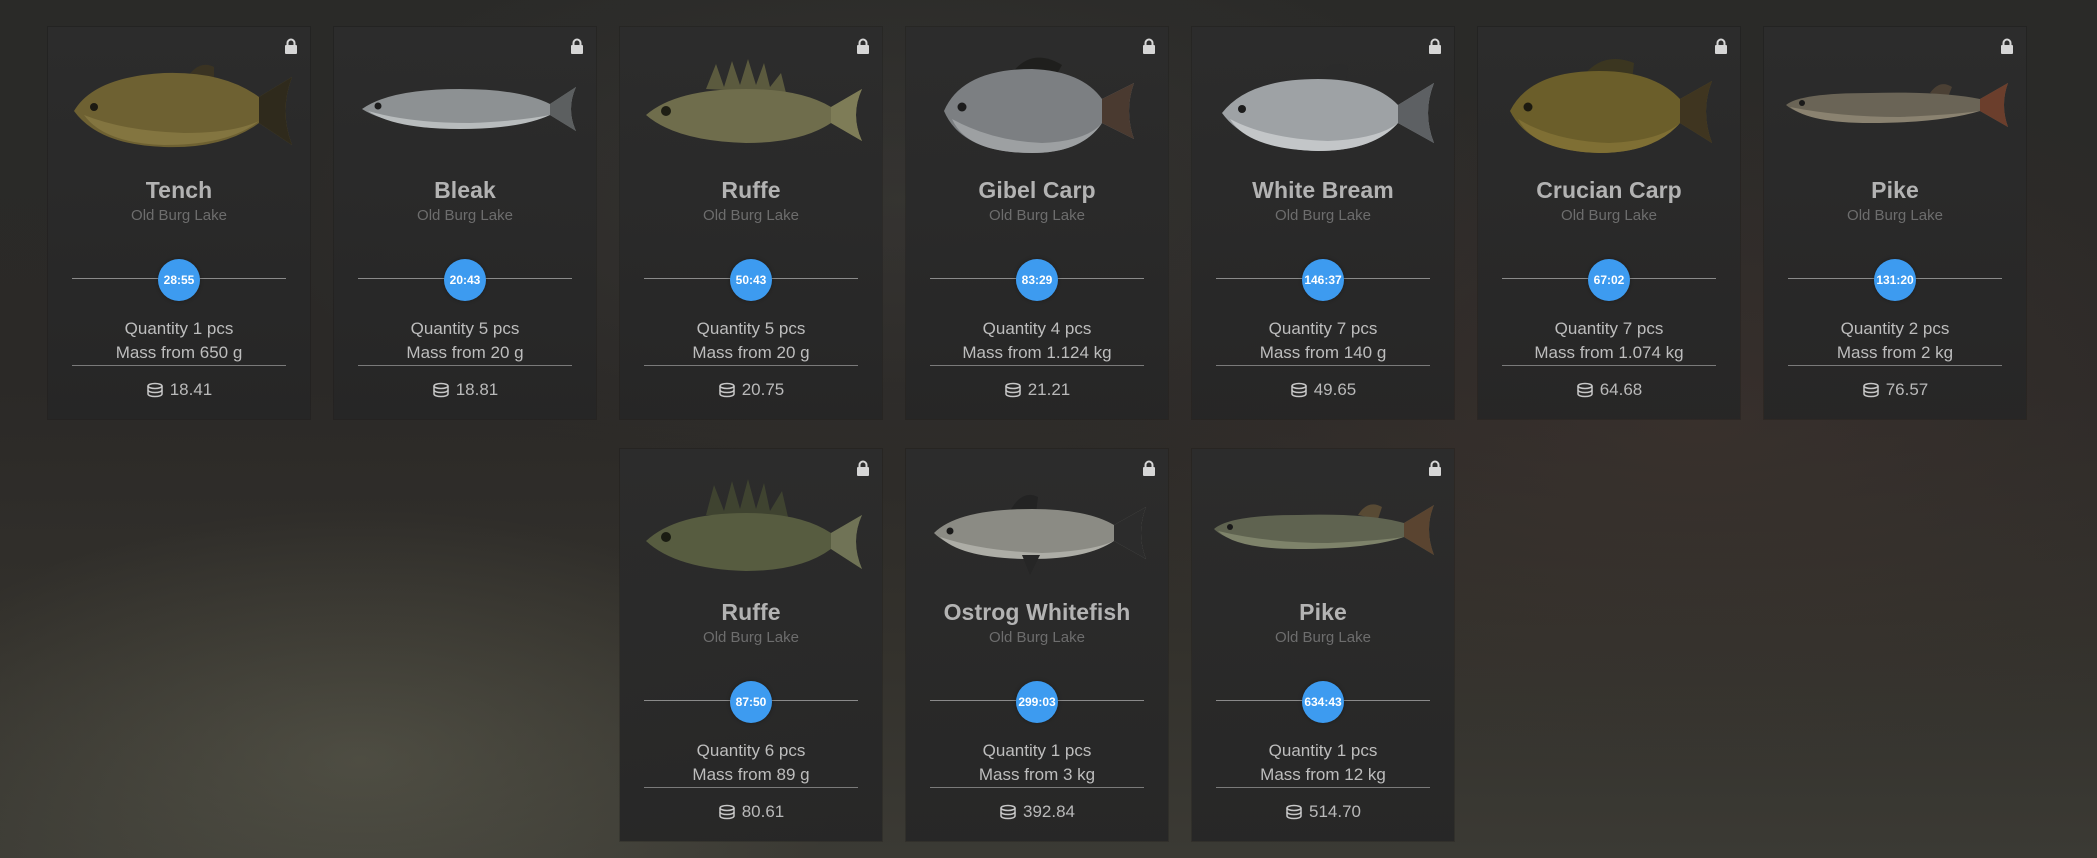 This screenshot has height=858, width=2097. I want to click on price-value: 64.68, so click(1621, 389).